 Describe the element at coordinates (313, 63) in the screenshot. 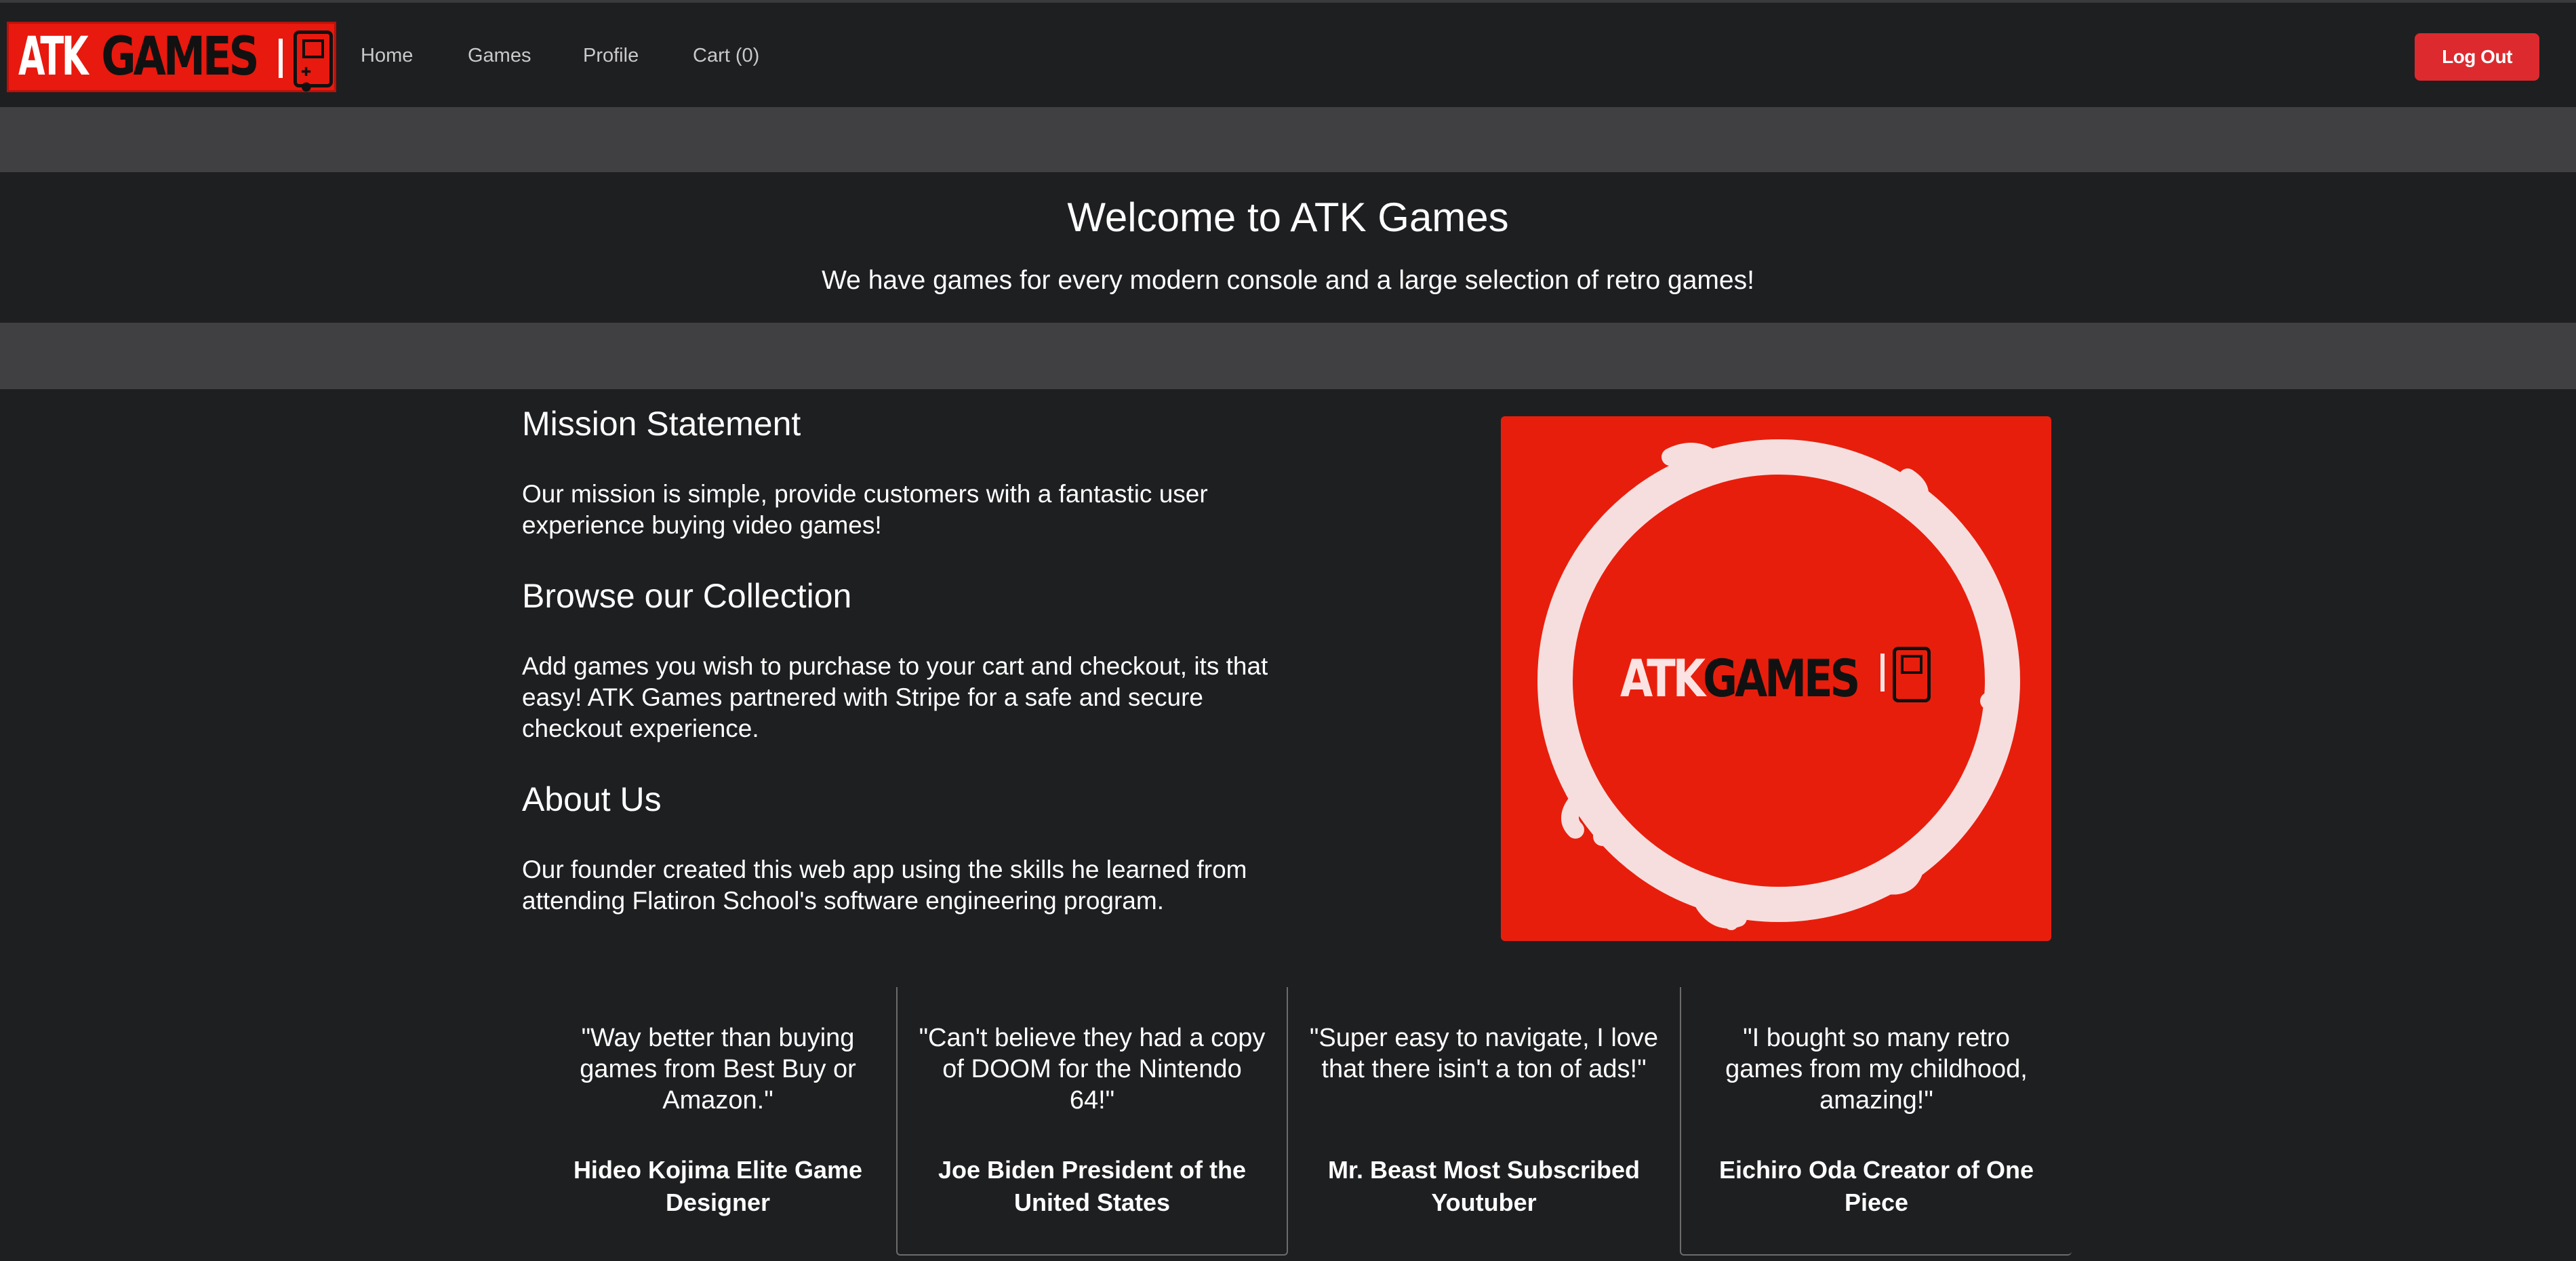

I see `handheld-console-icon: ✚ ●` at that location.